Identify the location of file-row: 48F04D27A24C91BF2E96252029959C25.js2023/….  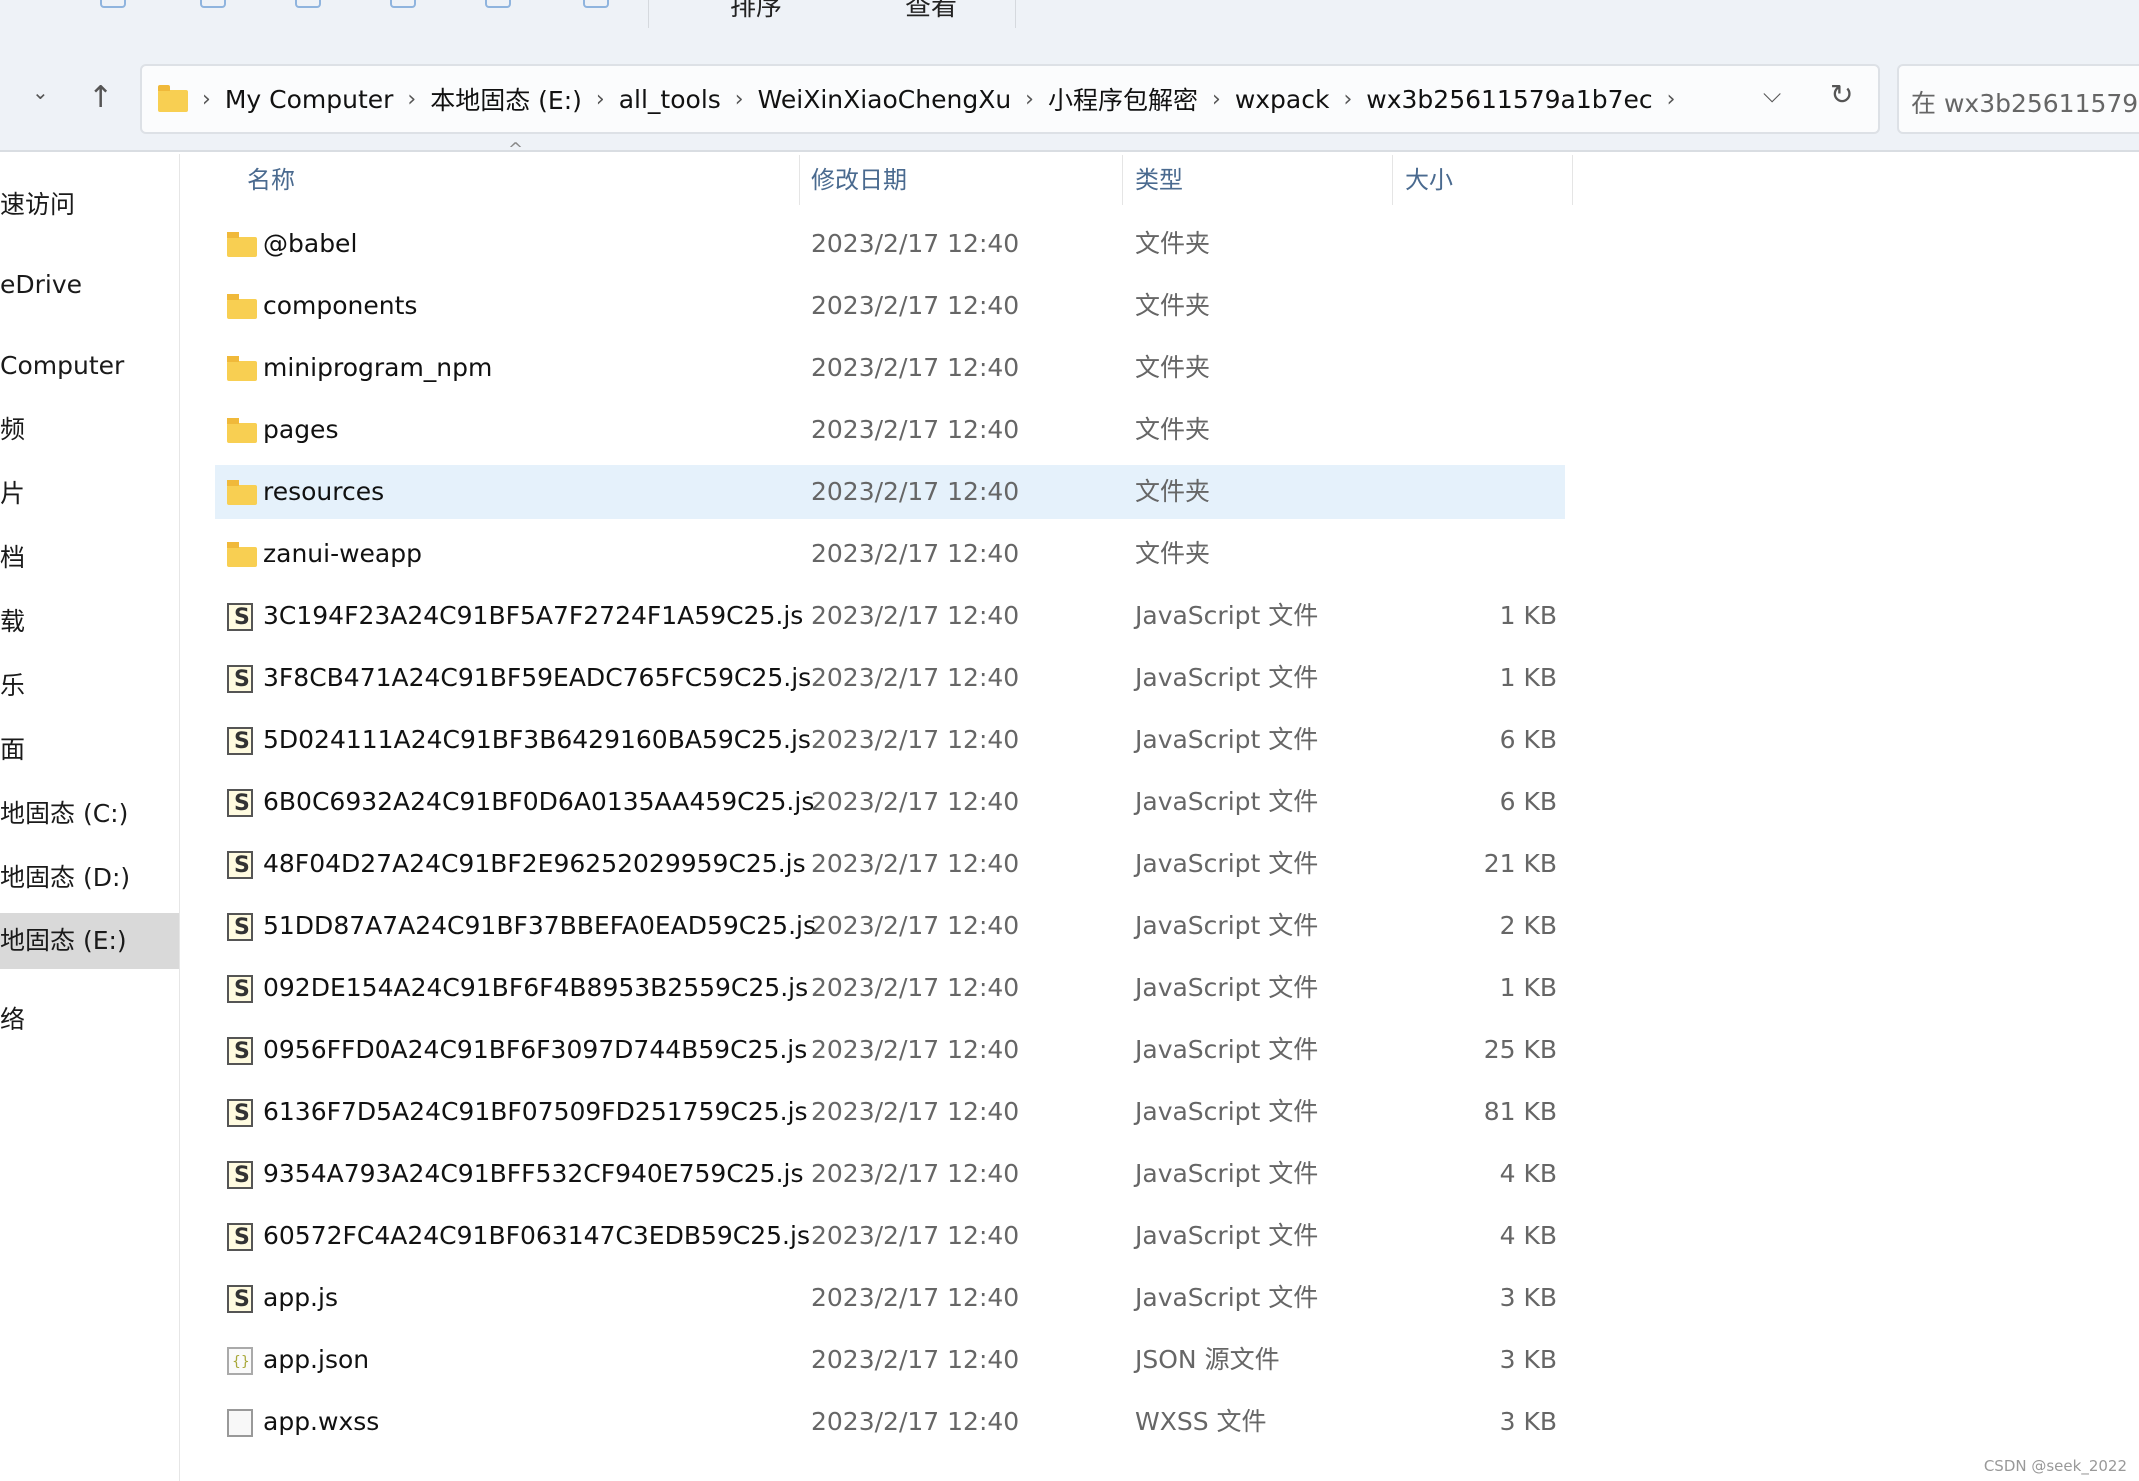
(890, 865).